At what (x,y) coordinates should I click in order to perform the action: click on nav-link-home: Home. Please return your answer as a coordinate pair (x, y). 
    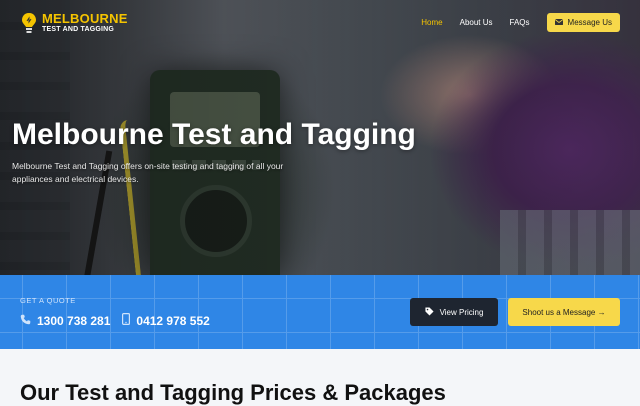
    Looking at the image, I should click on (431, 22).